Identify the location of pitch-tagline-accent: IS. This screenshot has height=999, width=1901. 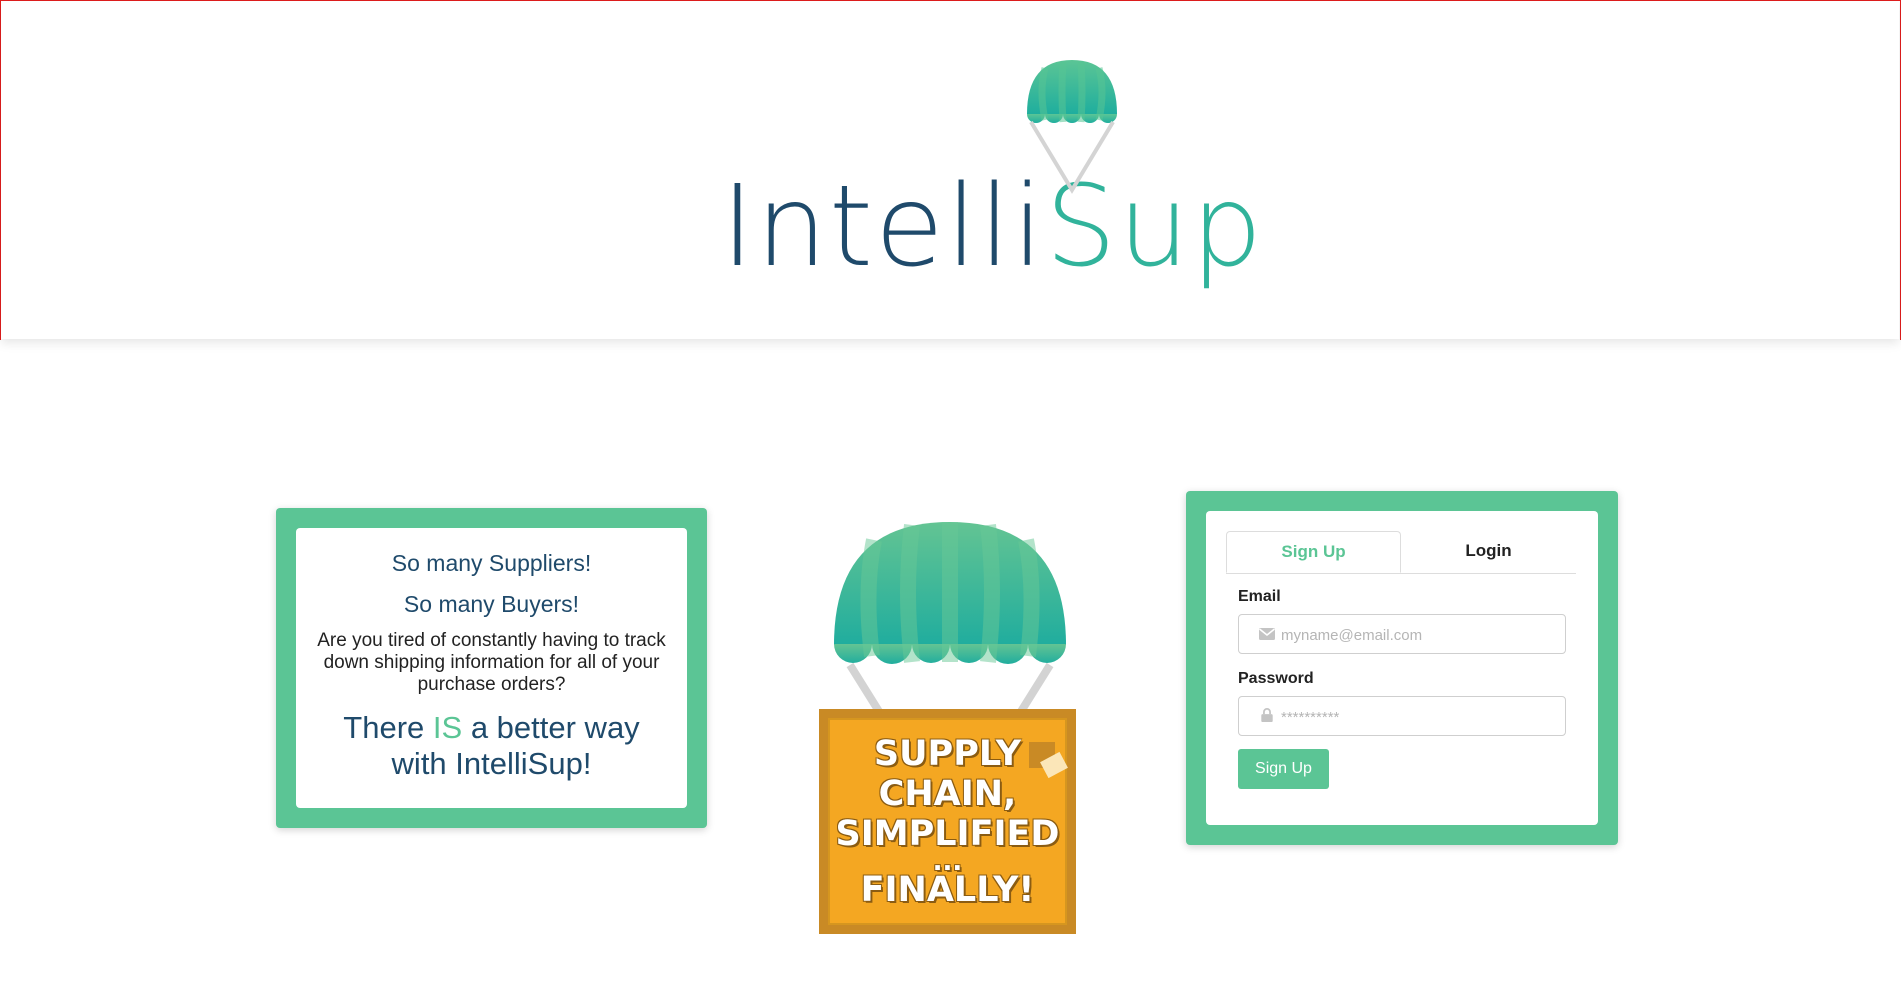
(447, 727).